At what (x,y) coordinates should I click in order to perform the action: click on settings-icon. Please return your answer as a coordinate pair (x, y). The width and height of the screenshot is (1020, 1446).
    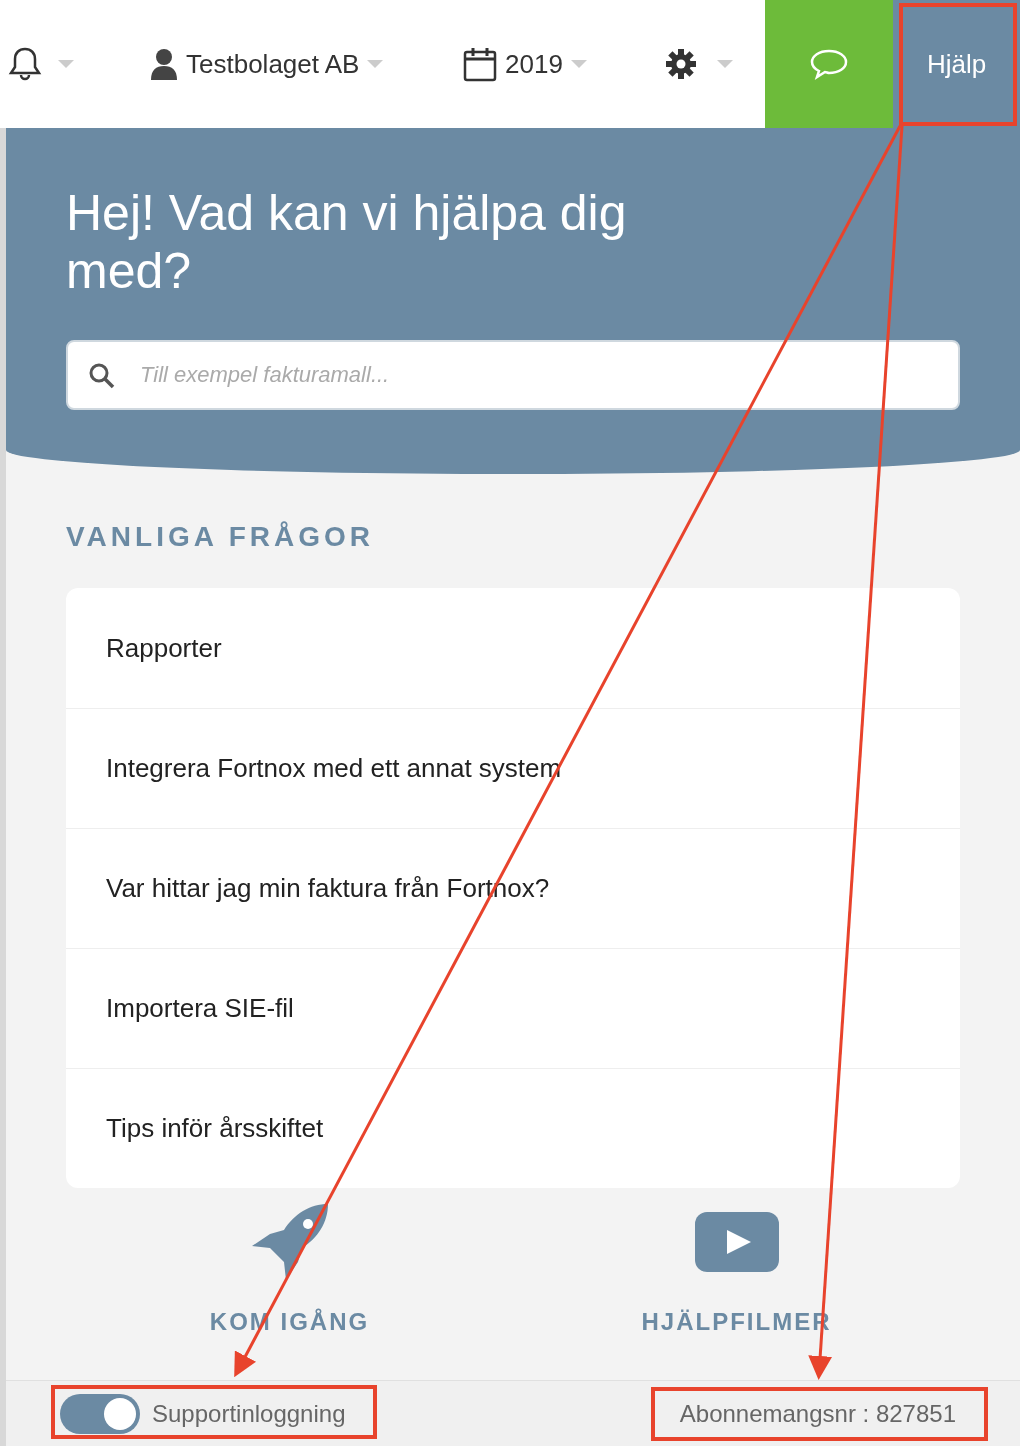
    Looking at the image, I should click on (681, 64).